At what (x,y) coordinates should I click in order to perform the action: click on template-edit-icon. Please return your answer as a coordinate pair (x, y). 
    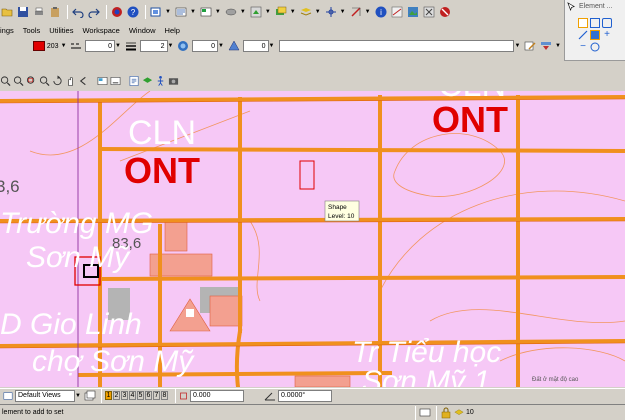
    Looking at the image, I should click on (530, 46).